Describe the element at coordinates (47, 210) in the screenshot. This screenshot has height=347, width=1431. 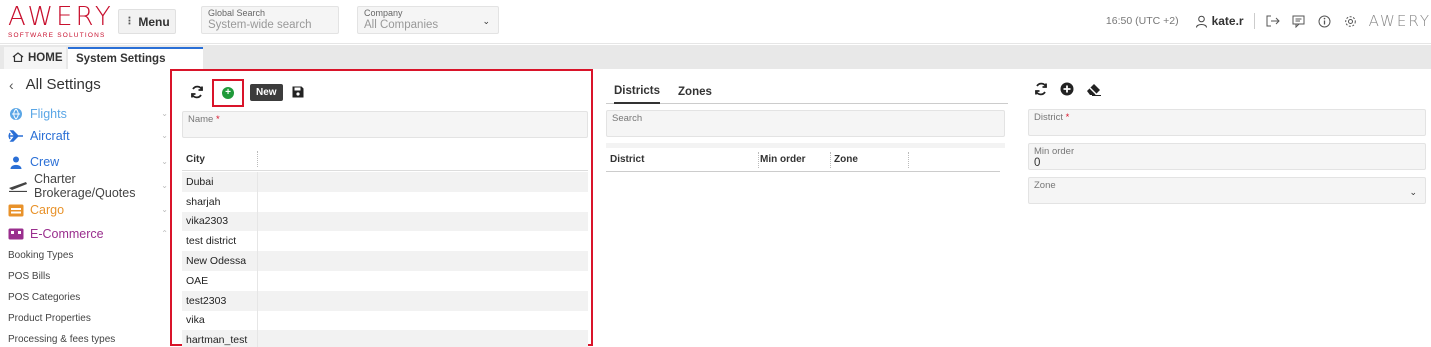
I see `sidebar-item-label: Cargo` at that location.